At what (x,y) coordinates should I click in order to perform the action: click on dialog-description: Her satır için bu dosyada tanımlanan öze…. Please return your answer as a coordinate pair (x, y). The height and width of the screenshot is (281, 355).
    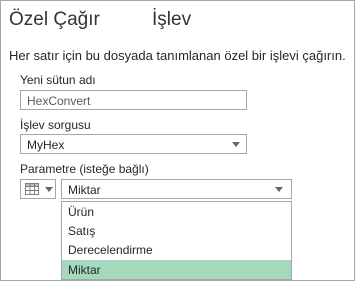
    Looking at the image, I should click on (177, 55).